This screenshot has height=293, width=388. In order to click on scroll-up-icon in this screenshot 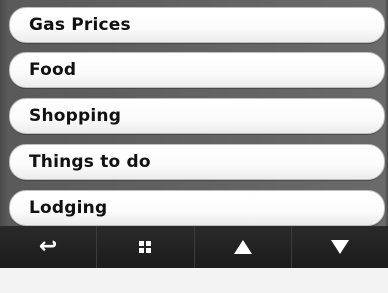, I will do `click(242, 247)`.